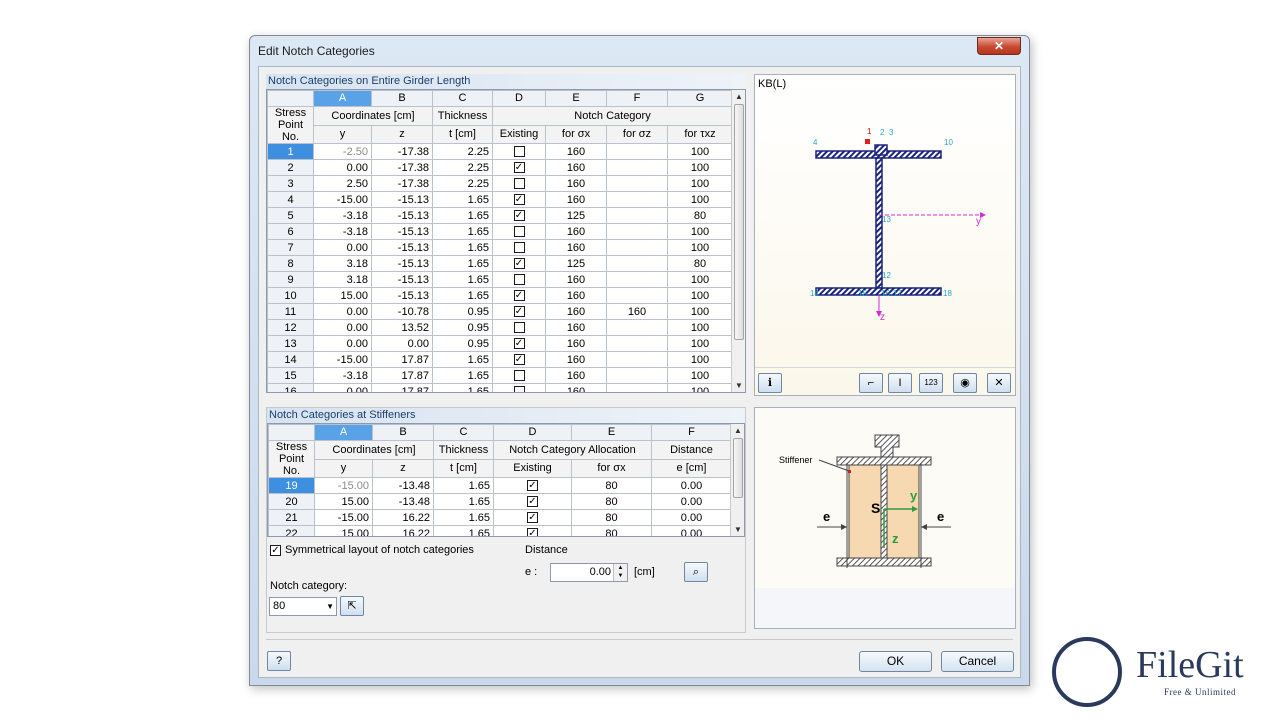  I want to click on table-row: 21 -15.00 16.22 1.65 ✓ 80 0.00, so click(500, 517).